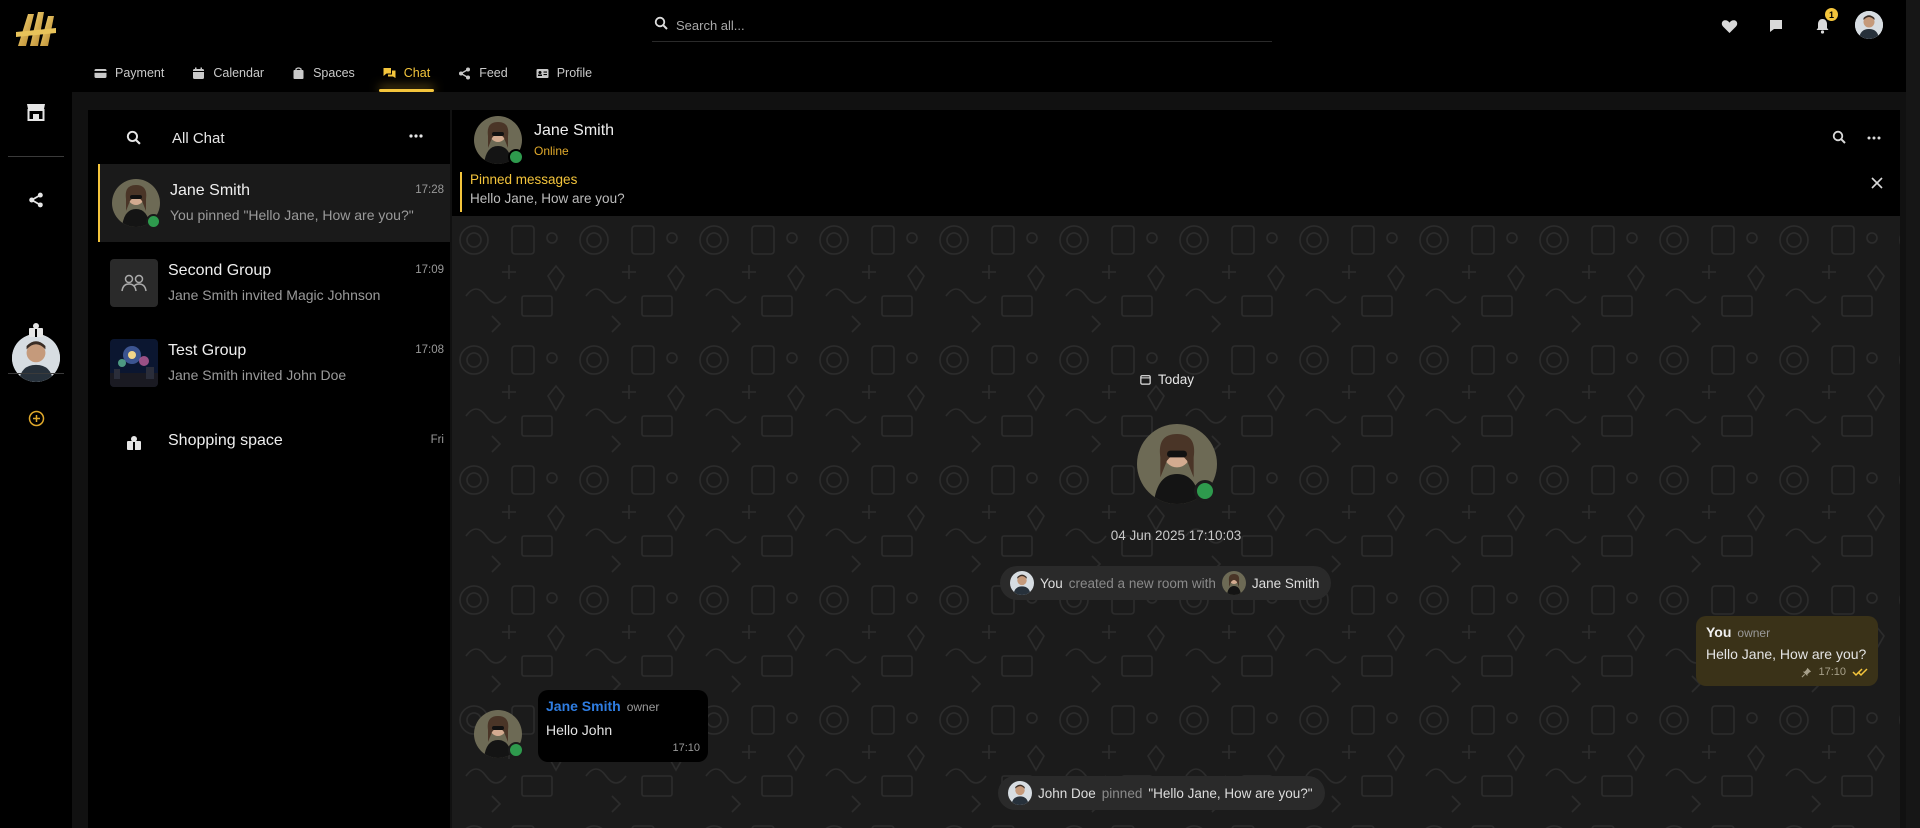 The width and height of the screenshot is (1920, 828). I want to click on contact-status: Online, so click(551, 151).